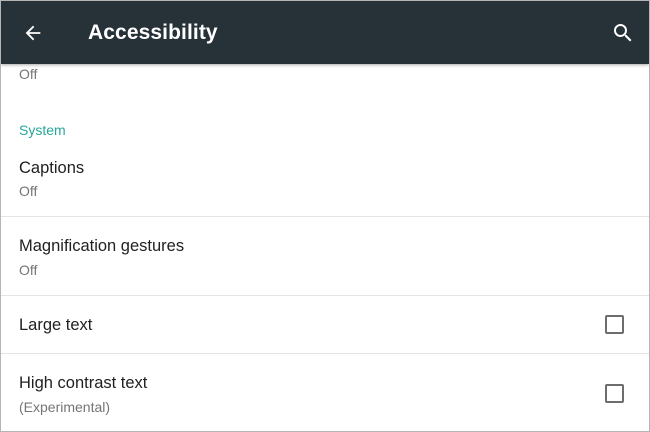 The image size is (650, 432). Describe the element at coordinates (28, 74) in the screenshot. I see `partial-item-summary: Off` at that location.